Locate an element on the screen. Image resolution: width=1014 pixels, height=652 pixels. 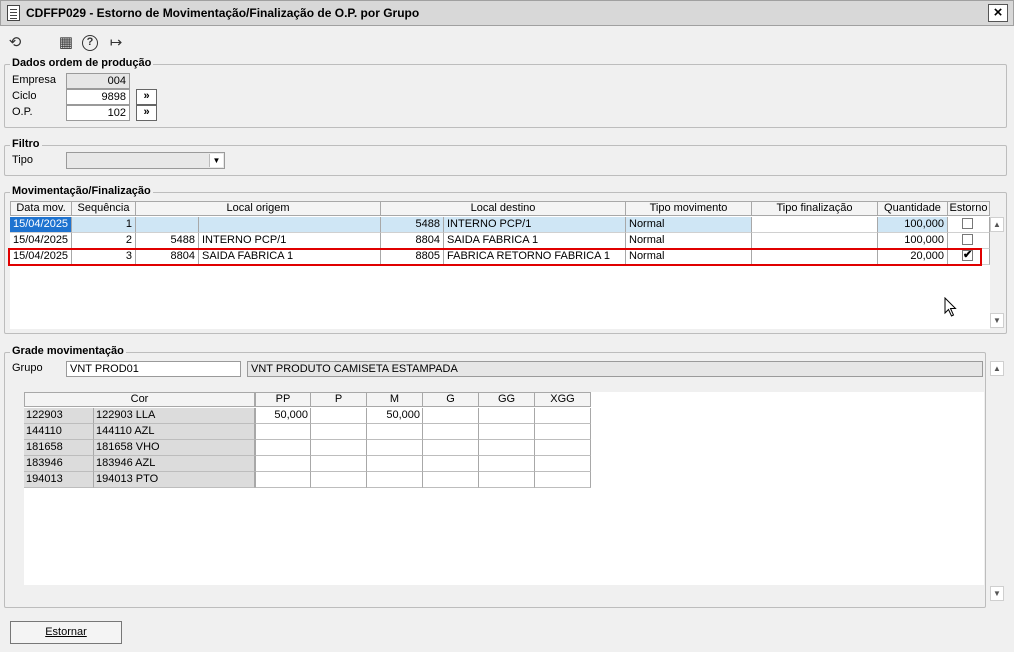
col-header-tipo-finalizacao: Tipo finalização is located at coordinates (815, 208).